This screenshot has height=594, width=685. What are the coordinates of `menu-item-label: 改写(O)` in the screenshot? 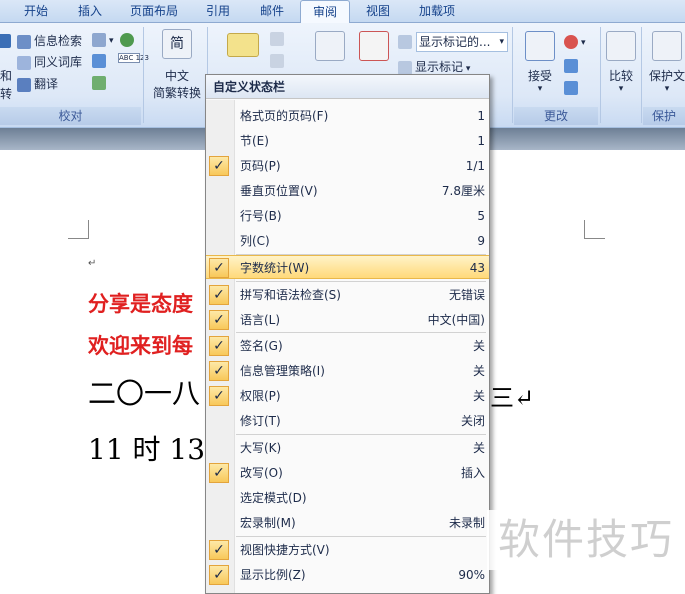 It's located at (261, 473).